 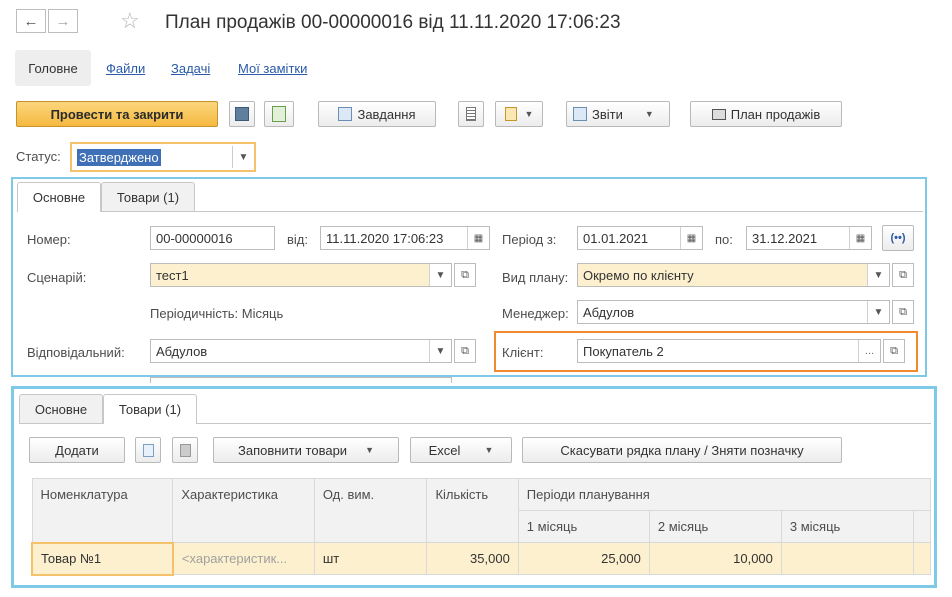 What do you see at coordinates (470, 211) in the screenshot?
I see `tab-divider` at bounding box center [470, 211].